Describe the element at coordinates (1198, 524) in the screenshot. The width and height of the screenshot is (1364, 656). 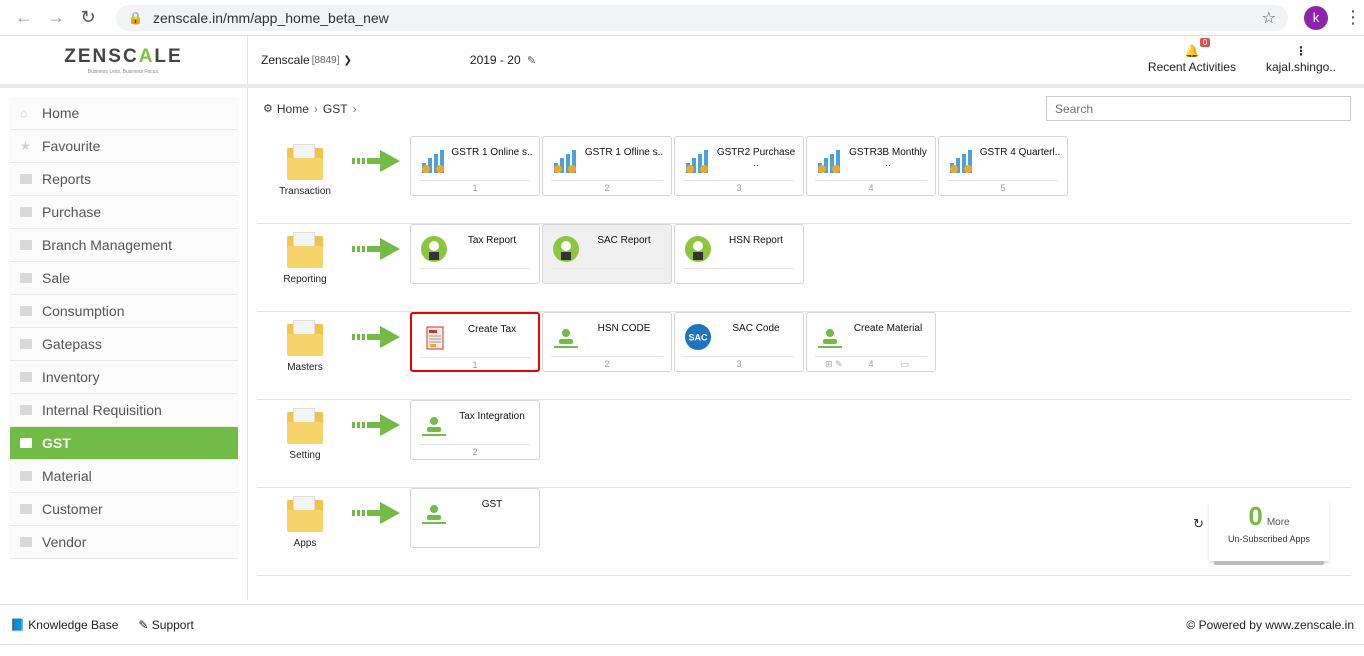
I see `refresh-icon: ↻` at that location.